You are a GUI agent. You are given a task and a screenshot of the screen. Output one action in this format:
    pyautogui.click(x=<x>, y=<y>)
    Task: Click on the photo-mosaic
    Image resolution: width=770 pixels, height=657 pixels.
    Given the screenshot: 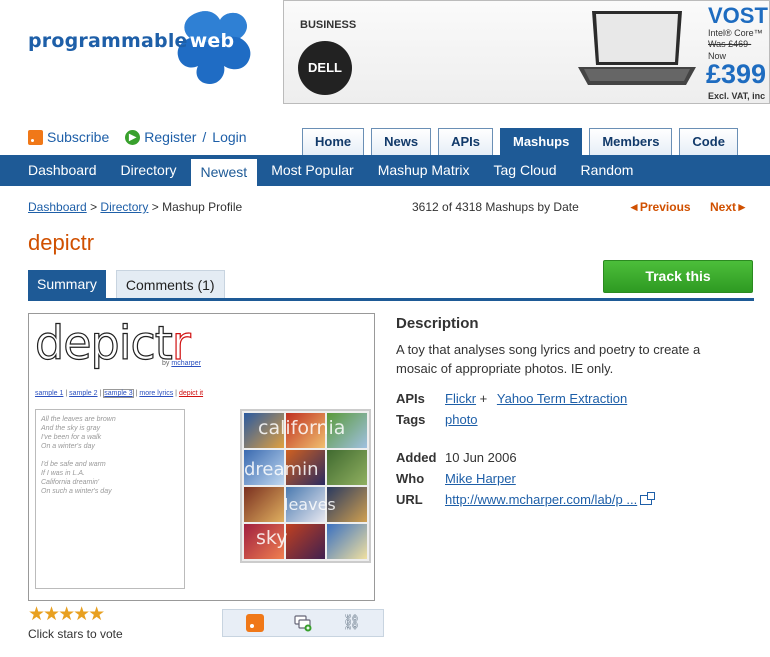 What is the action you would take?
    pyautogui.click(x=305, y=486)
    